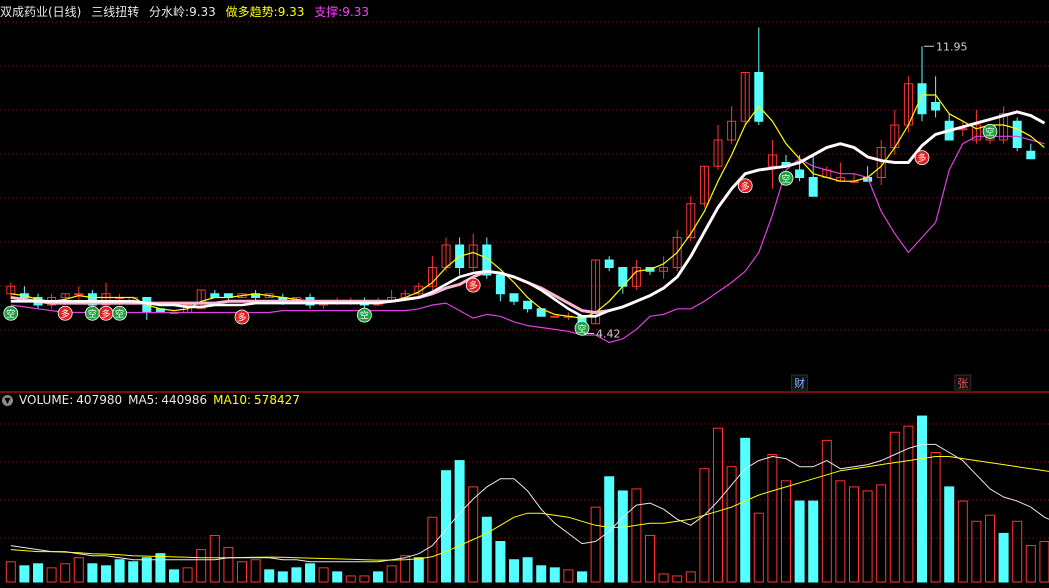  What do you see at coordinates (232, 400) in the screenshot?
I see `ma10-label: MA10:` at bounding box center [232, 400].